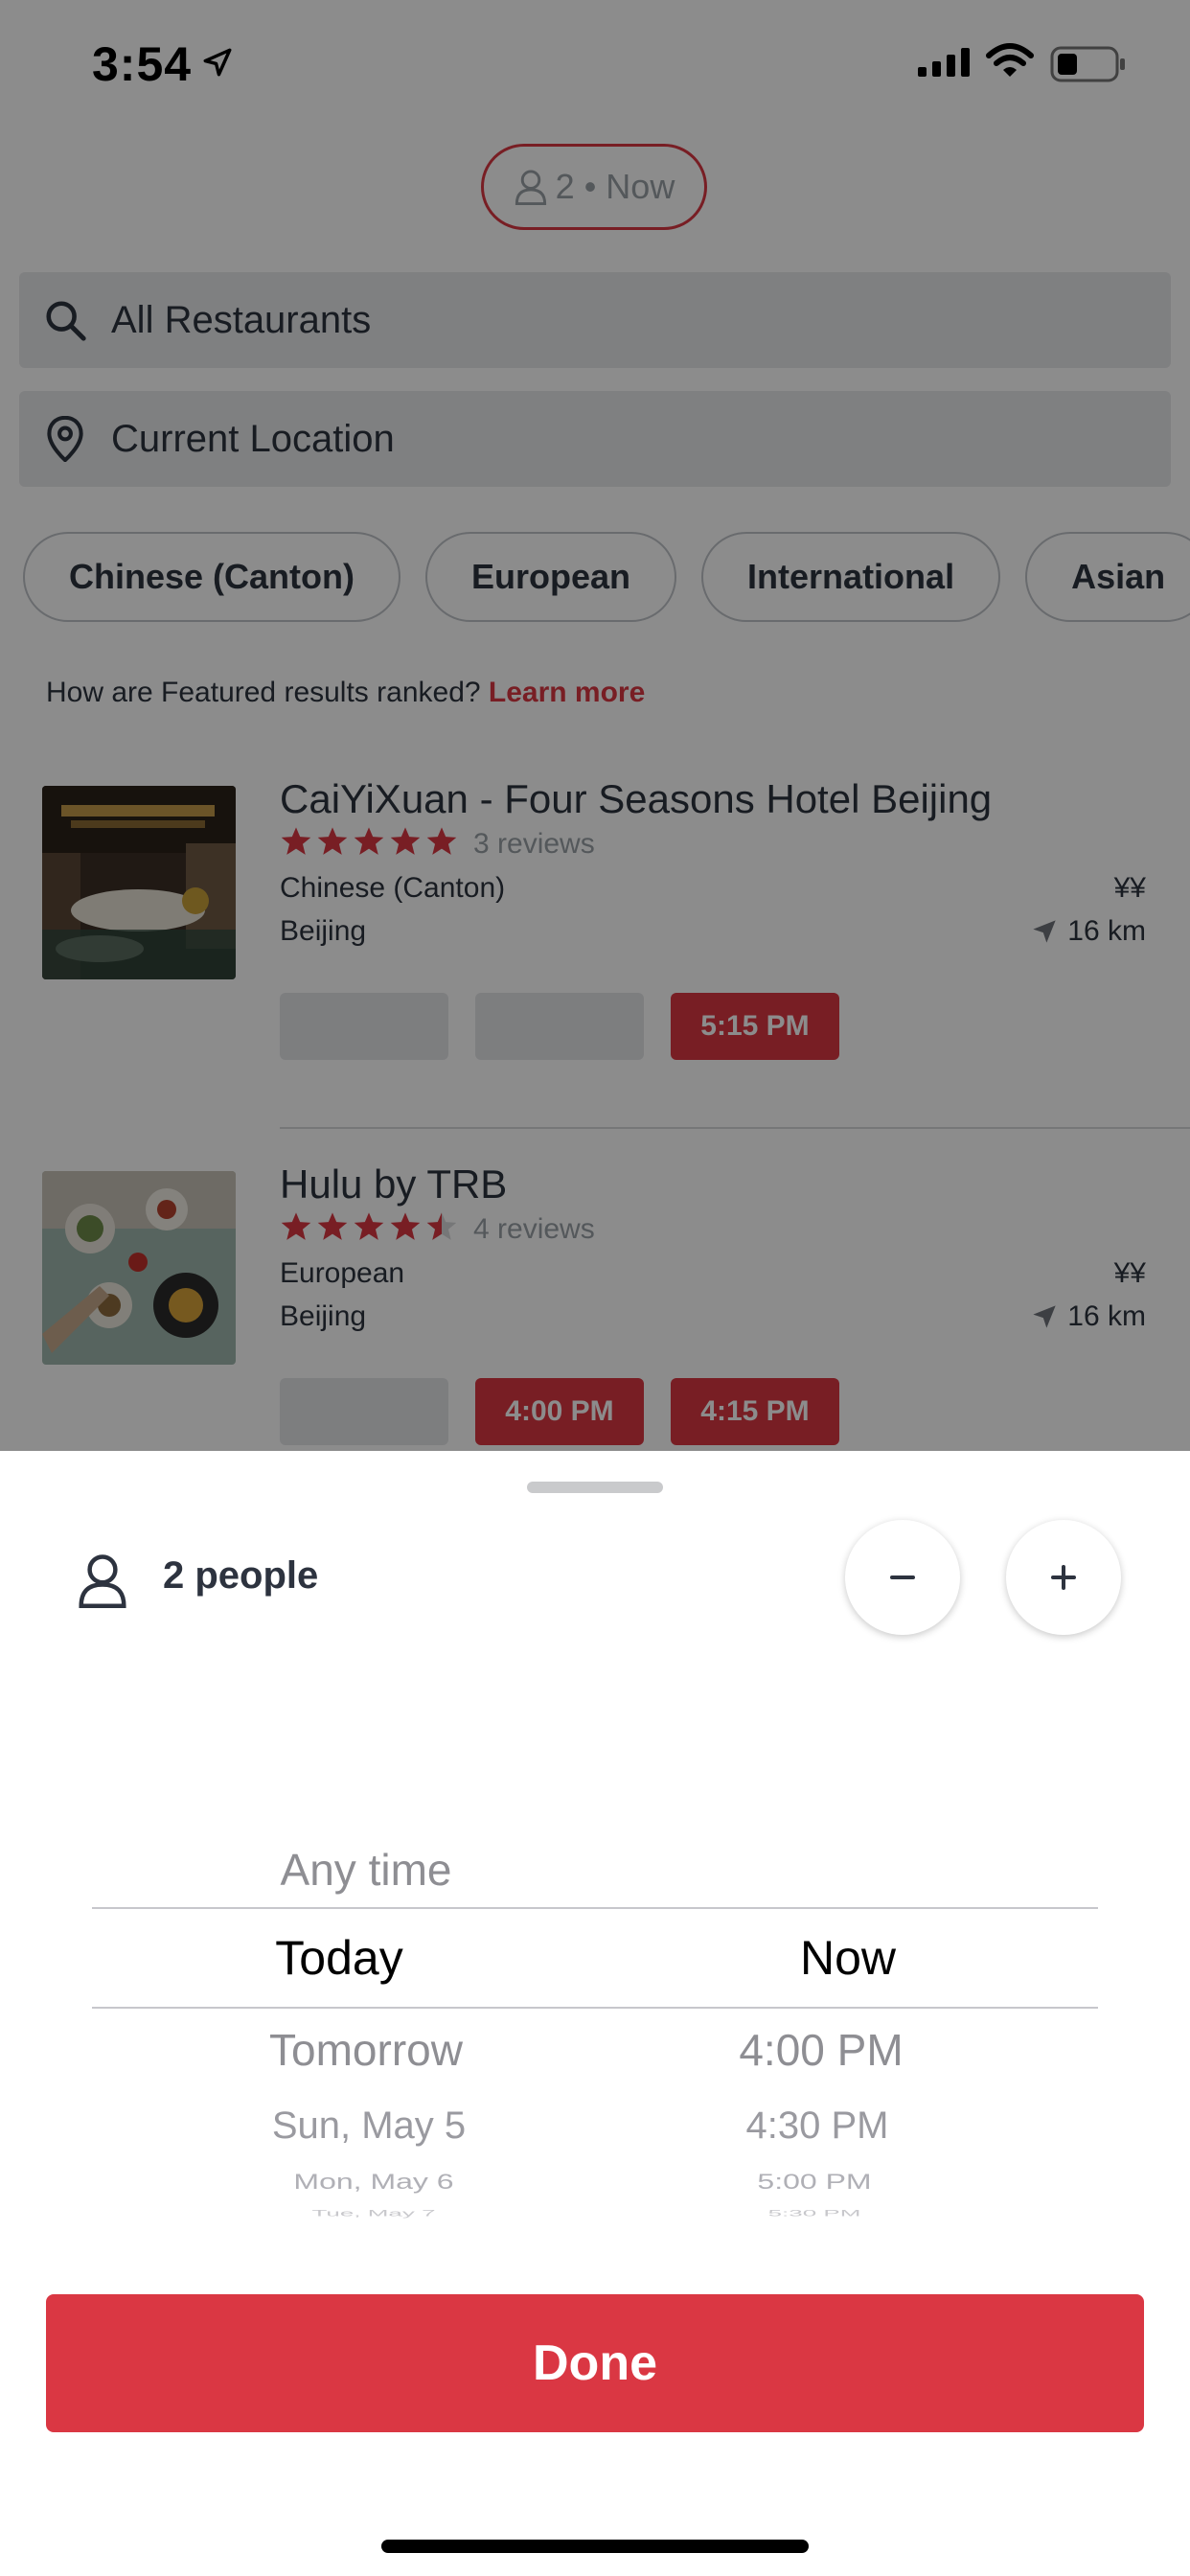  Describe the element at coordinates (366, 2050) in the screenshot. I see `date-option: Tomorrow` at that location.